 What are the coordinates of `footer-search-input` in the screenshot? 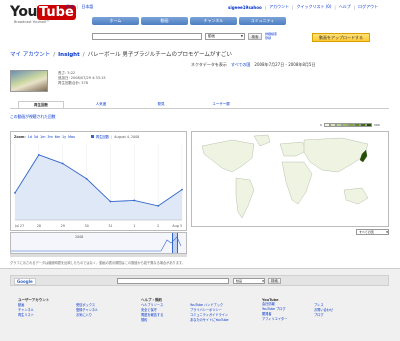 It's located at (173, 281).